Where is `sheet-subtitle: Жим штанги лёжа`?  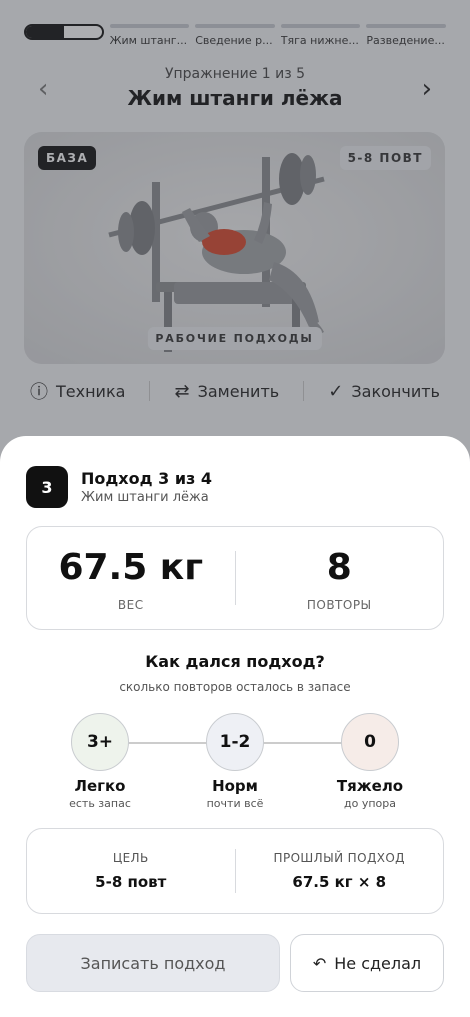 sheet-subtitle: Жим штанги лёжа is located at coordinates (145, 497).